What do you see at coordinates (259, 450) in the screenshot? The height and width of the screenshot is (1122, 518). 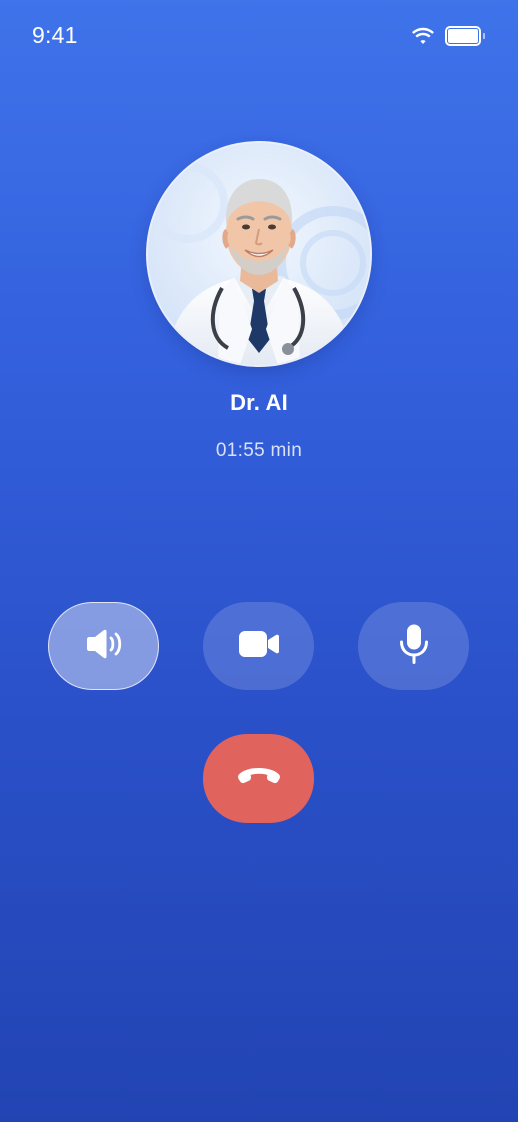 I see `call-duration: 01:55 min` at bounding box center [259, 450].